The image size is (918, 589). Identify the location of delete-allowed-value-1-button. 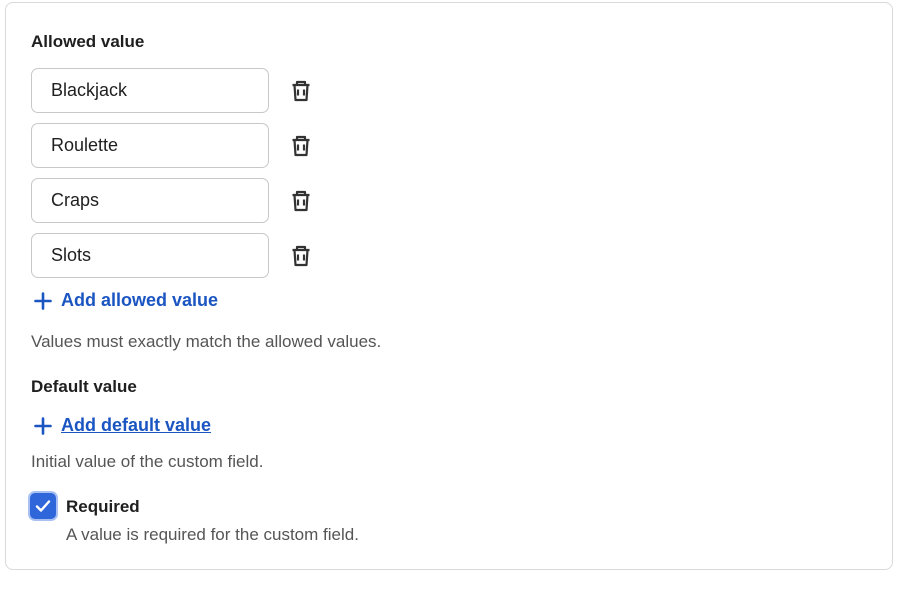
(301, 91).